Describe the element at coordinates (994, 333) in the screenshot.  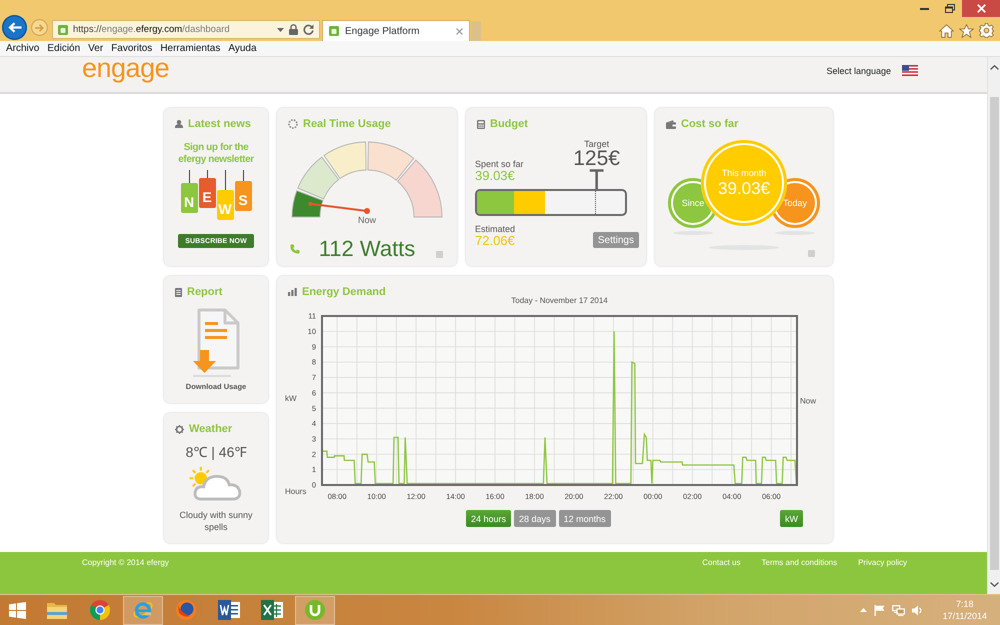
I see `scrollbar-thumb` at that location.